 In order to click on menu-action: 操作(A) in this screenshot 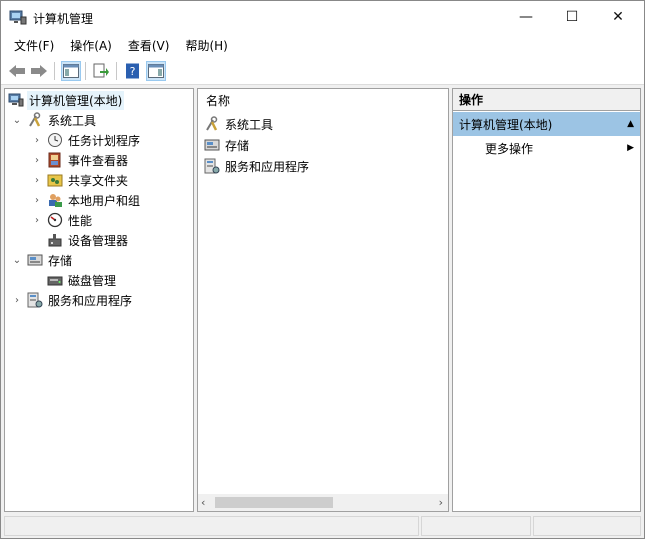, I will do `click(91, 45)`.